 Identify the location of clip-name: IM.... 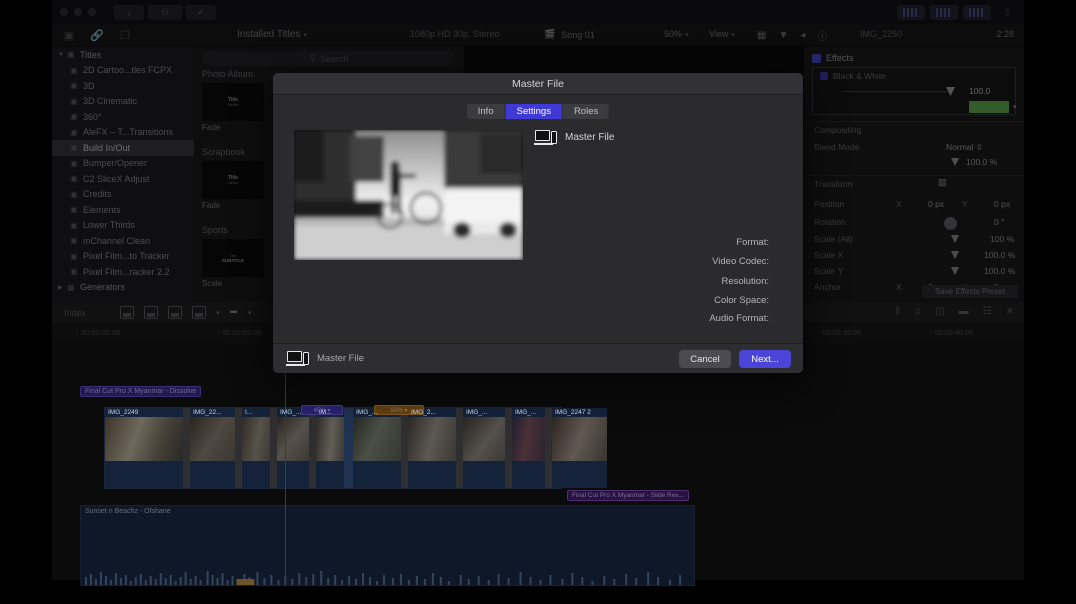
(325, 412).